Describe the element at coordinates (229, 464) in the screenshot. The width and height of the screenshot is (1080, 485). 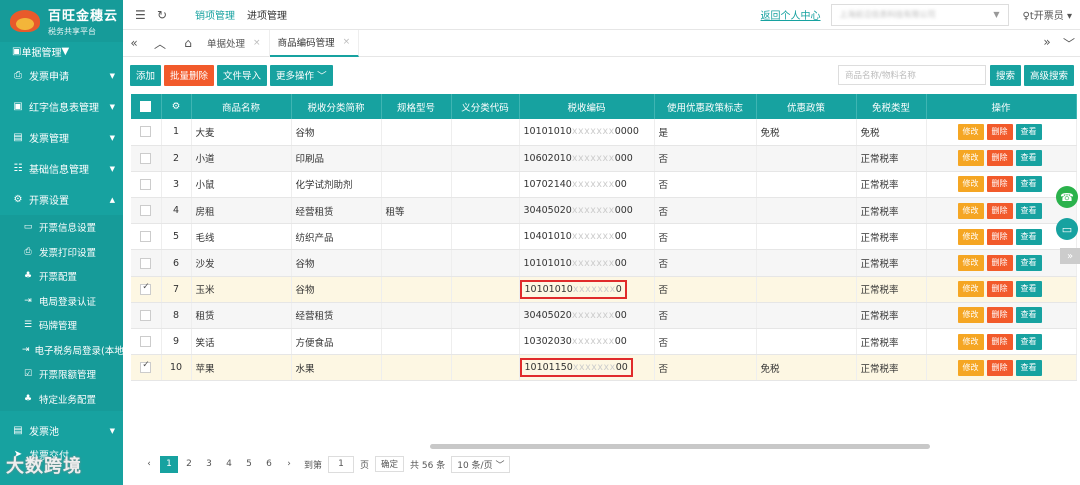
I see `page-button: 4` at that location.